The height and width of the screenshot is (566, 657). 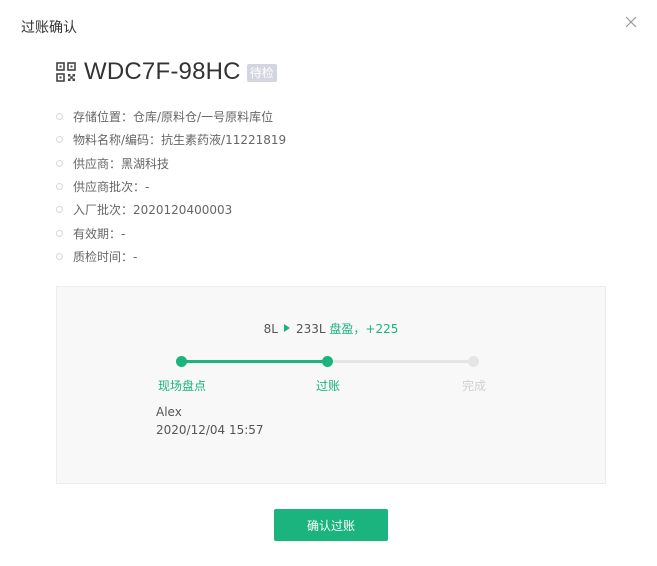 What do you see at coordinates (181, 361) in the screenshot?
I see `step-dot-inventory` at bounding box center [181, 361].